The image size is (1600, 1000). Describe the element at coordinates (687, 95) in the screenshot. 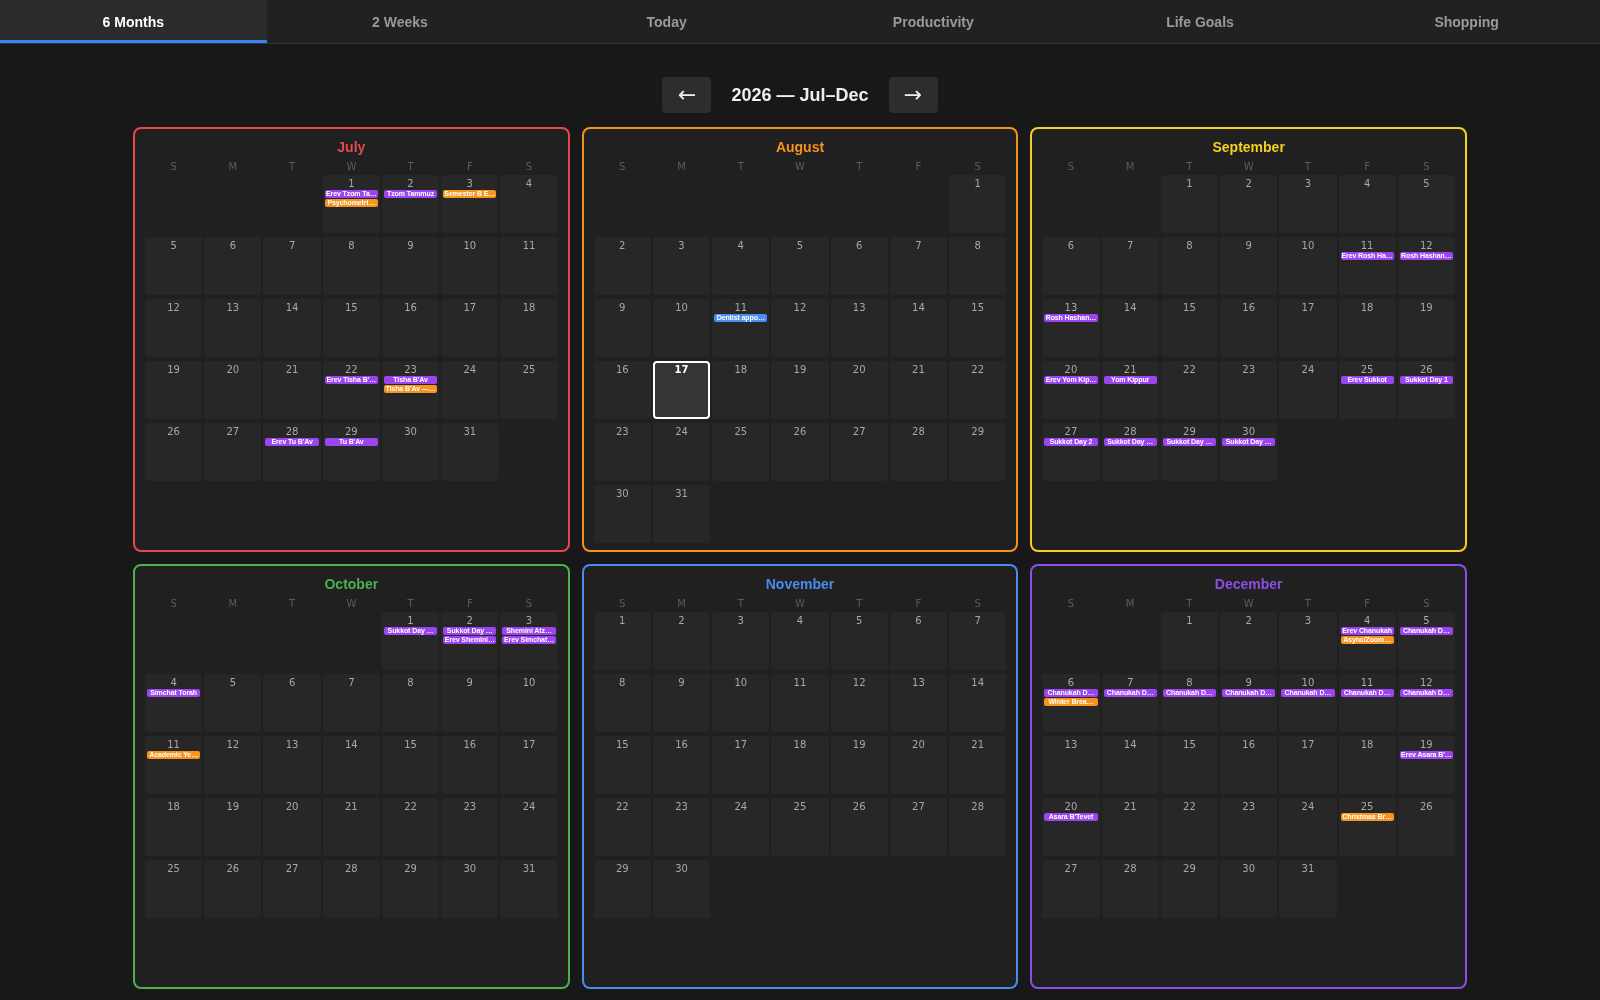

I see `previous-button: ←` at that location.